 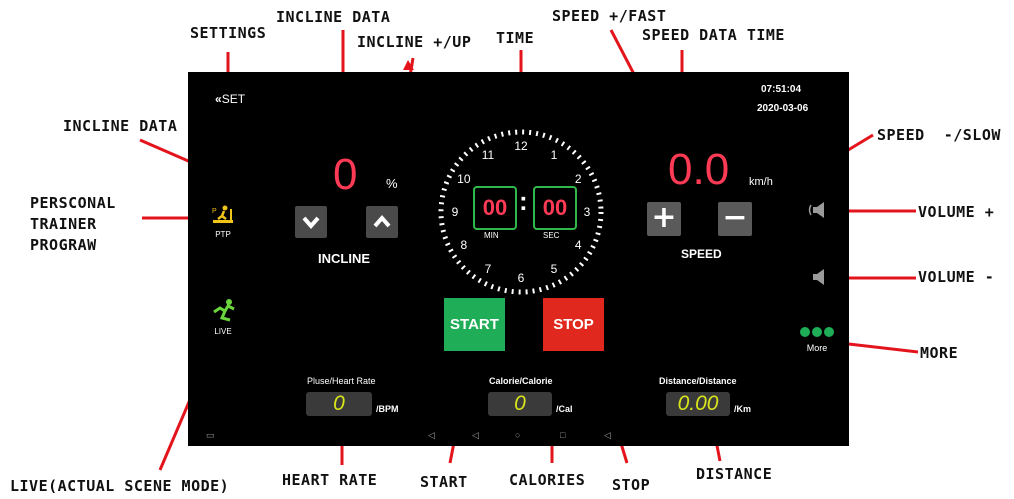 What do you see at coordinates (488, 269) in the screenshot?
I see `dial-number: 7` at bounding box center [488, 269].